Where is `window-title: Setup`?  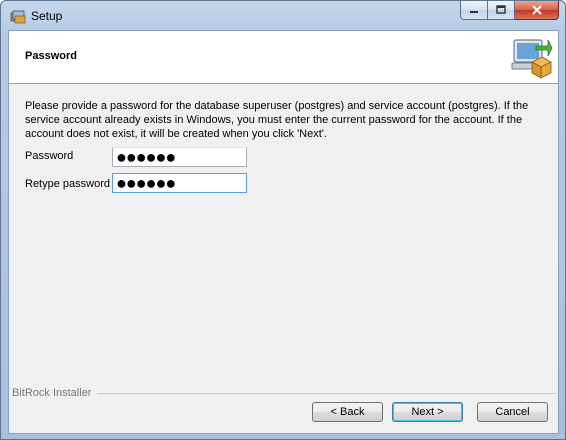 window-title: Setup is located at coordinates (47, 16).